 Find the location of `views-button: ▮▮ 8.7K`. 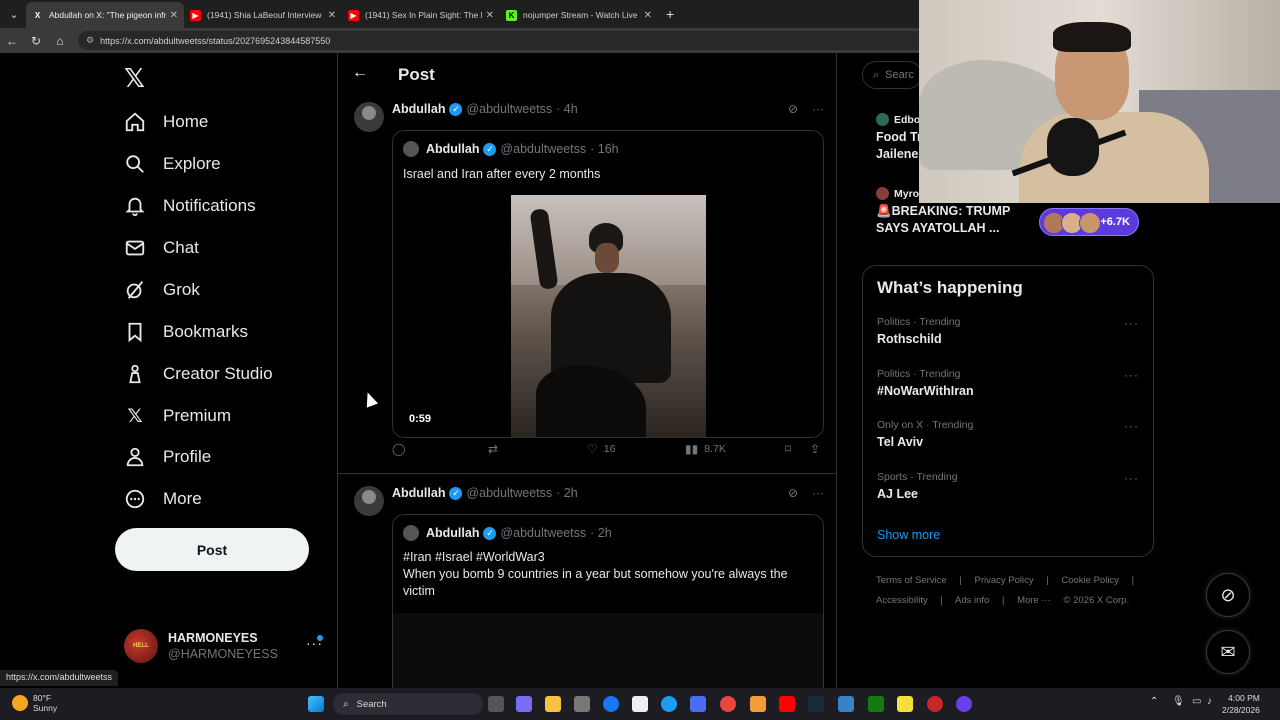

views-button: ▮▮ 8.7K is located at coordinates (705, 449).